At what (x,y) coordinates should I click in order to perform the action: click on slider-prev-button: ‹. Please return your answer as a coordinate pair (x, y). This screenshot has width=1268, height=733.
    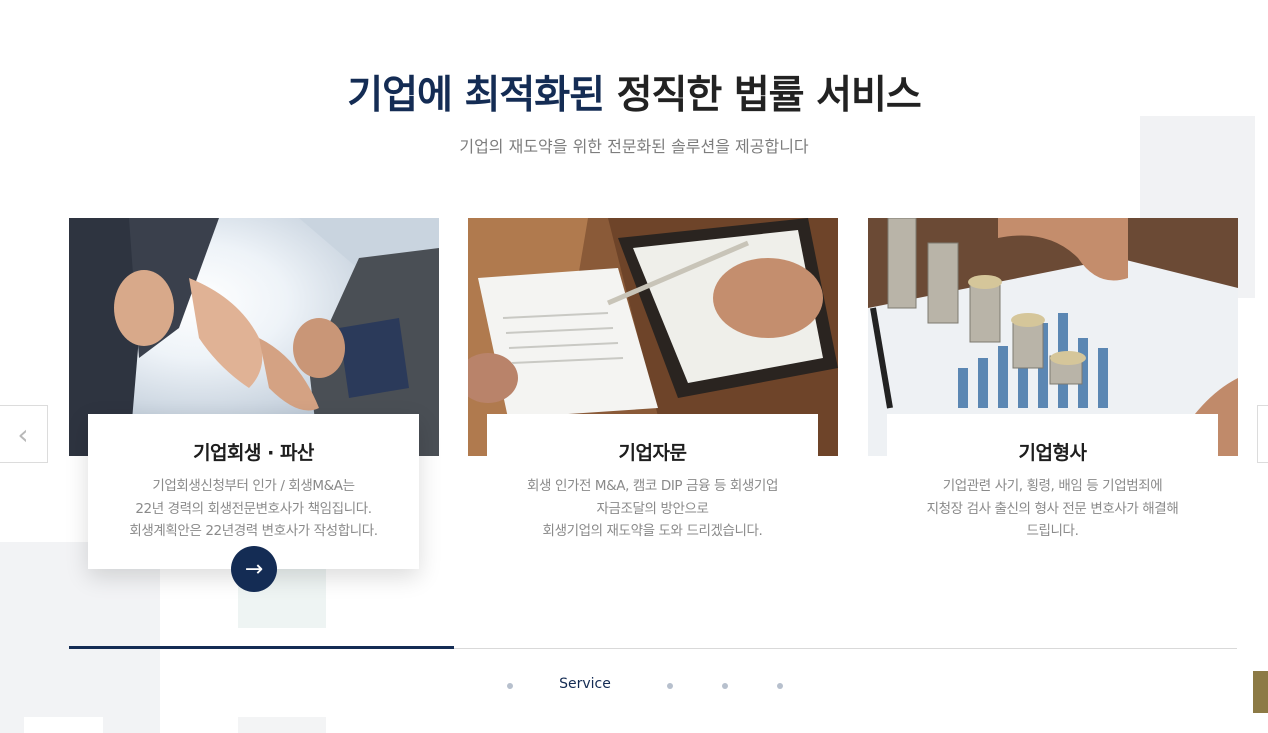
    Looking at the image, I should click on (24, 434).